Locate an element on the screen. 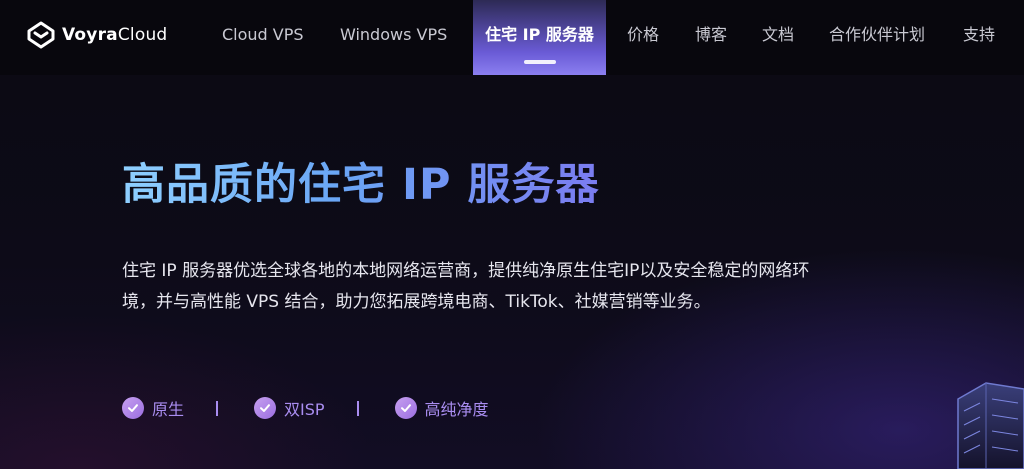 The height and width of the screenshot is (469, 1024). brand-name: VoyraCloud is located at coordinates (114, 35).